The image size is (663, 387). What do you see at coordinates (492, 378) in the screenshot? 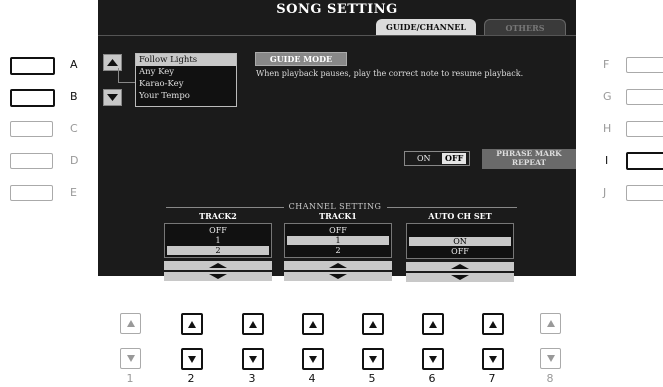
I see `button-number-label: 7` at bounding box center [492, 378].